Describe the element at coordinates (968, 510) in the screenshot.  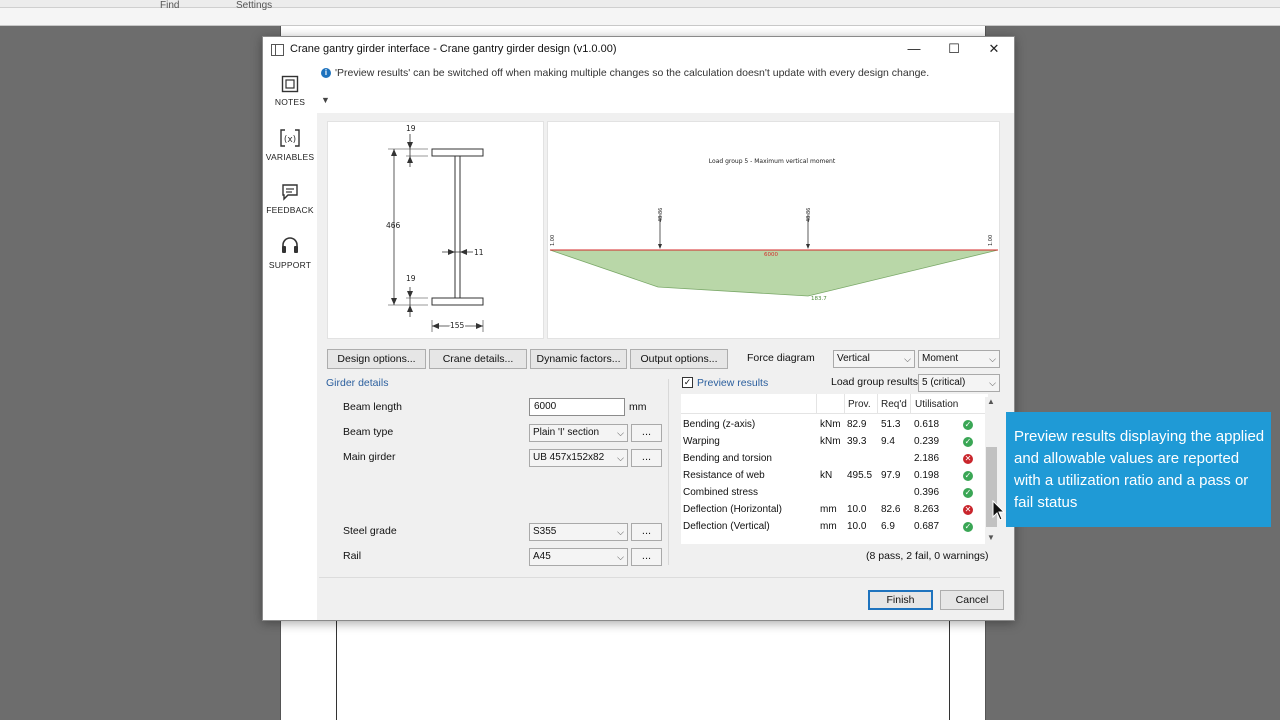
I see `fail-status-icon: ✕` at that location.